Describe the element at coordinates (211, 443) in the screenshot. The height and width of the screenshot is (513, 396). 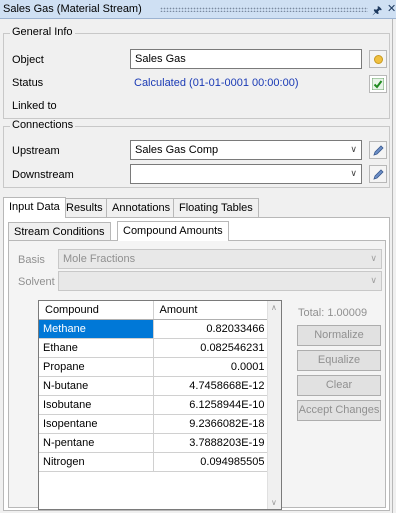
I see `amount-cell: 3.7888203E-19` at that location.